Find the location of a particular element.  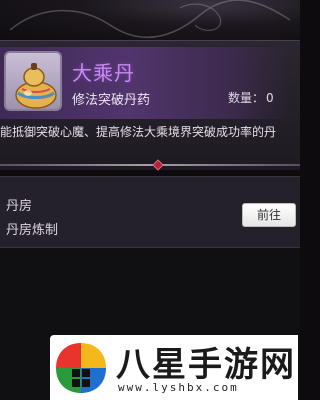

divider-gem-icon is located at coordinates (158, 165).